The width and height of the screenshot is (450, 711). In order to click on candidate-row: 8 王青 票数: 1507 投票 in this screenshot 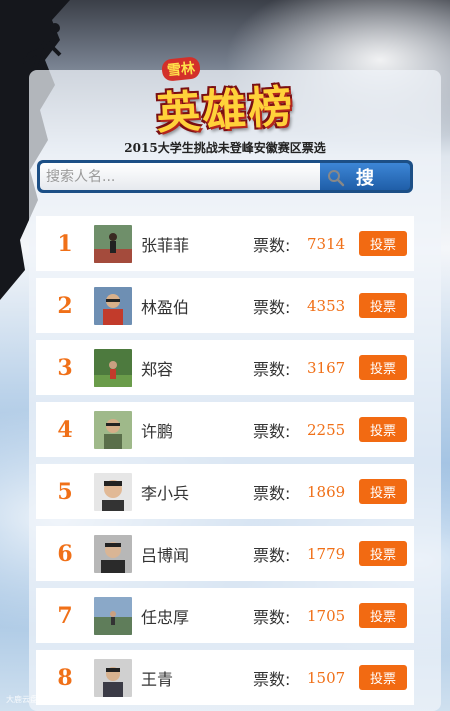, I will do `click(225, 677)`.